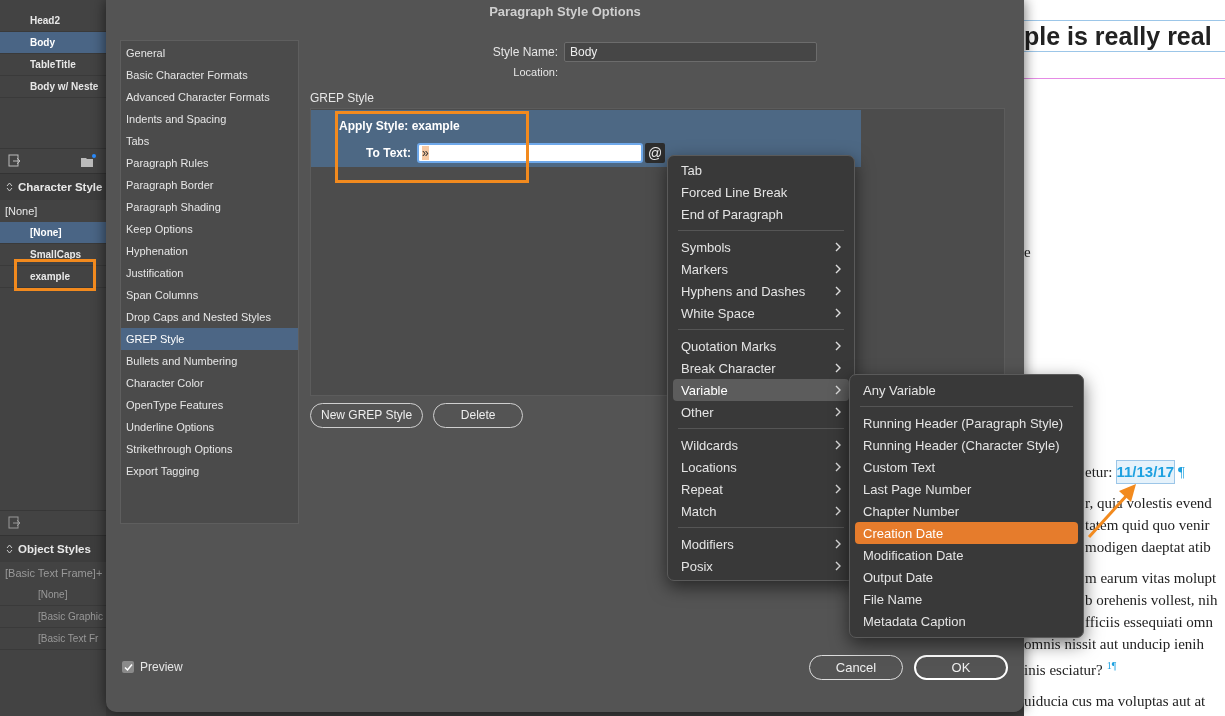  I want to click on menu-item: Symbols, so click(761, 247).